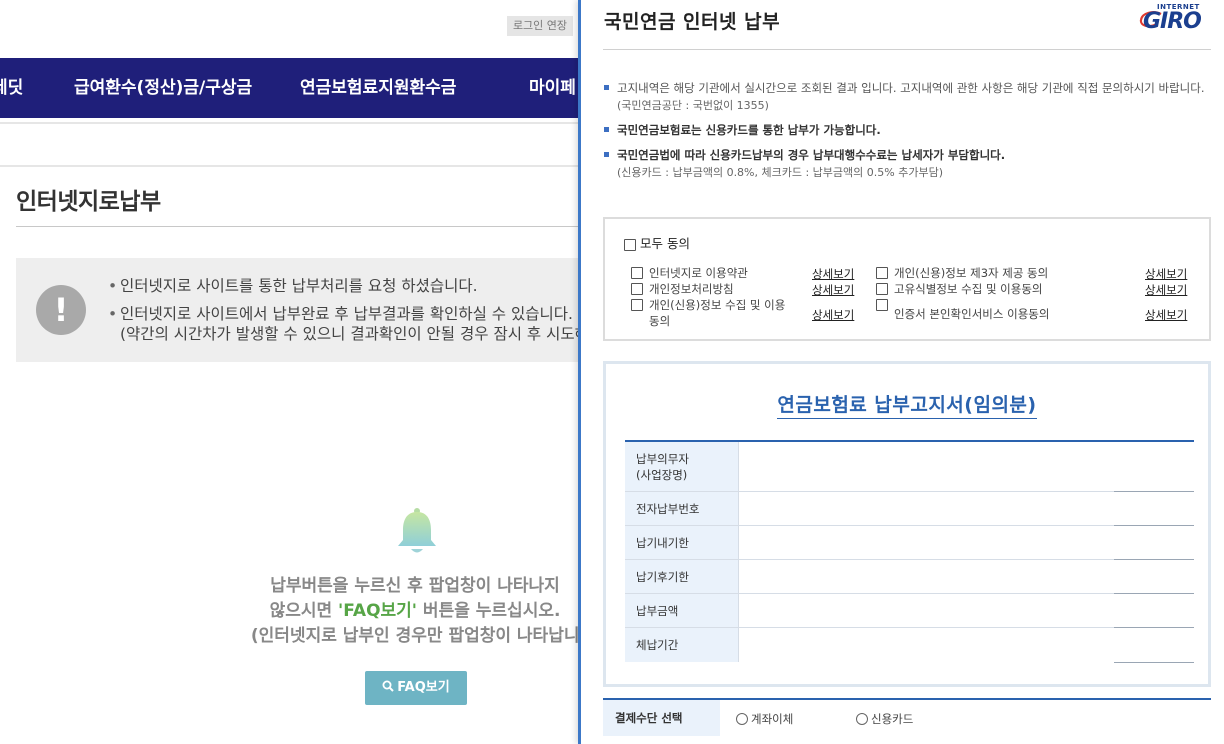 The width and height of the screenshot is (1224, 744). I want to click on nav-item-support-refund: 연금보험료지원환수금, so click(378, 88).